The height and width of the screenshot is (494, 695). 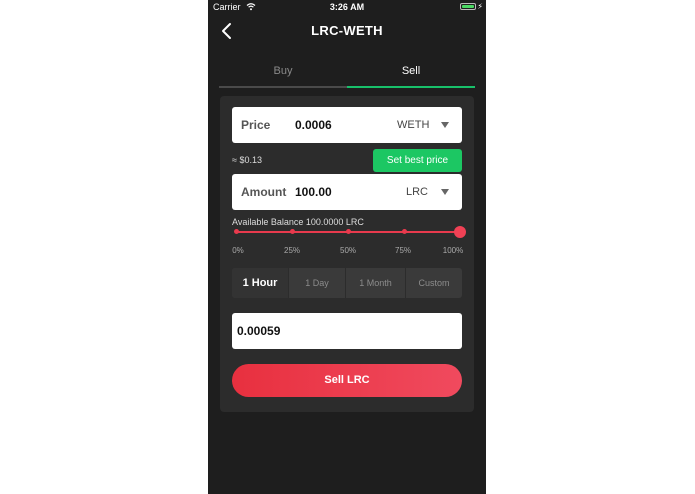 What do you see at coordinates (283, 73) in the screenshot?
I see `tab-buy: Buy` at bounding box center [283, 73].